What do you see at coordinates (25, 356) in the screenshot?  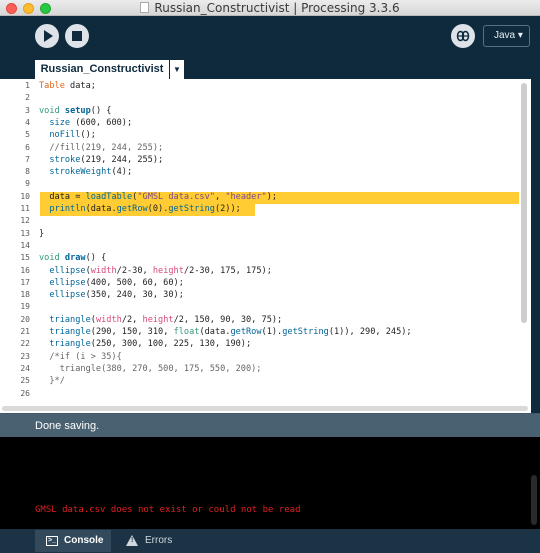 I see `line-number: 23` at bounding box center [25, 356].